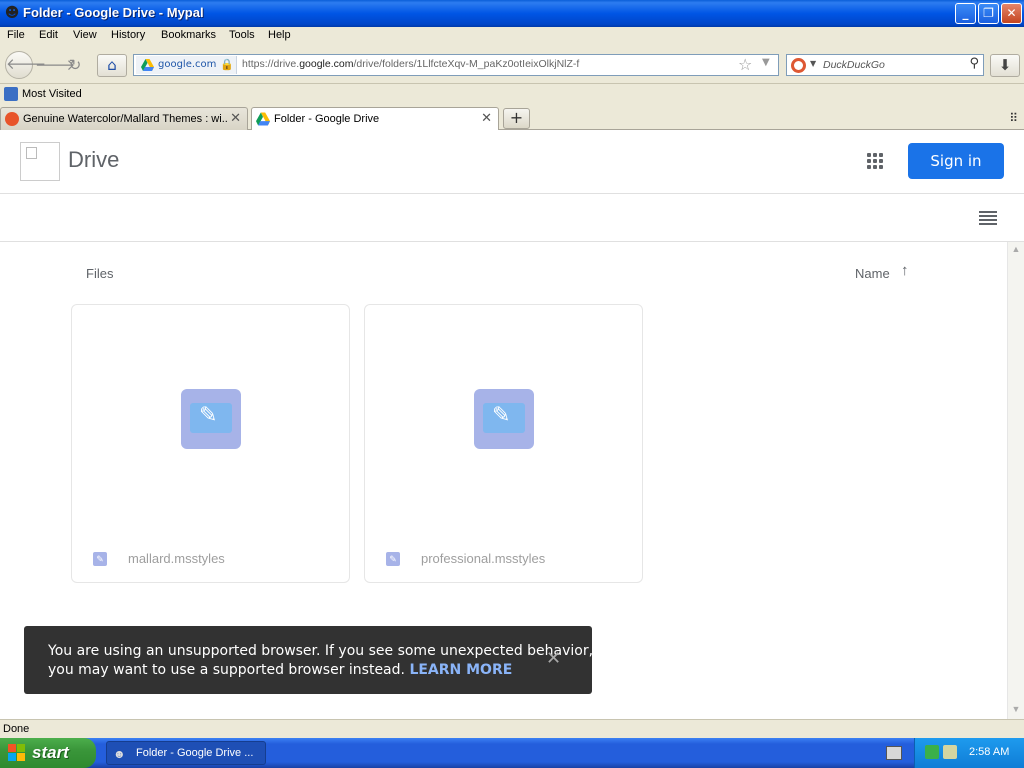 Image resolution: width=1024 pixels, height=768 pixels. I want to click on tab-google-drive: Folder - Google Drive ✕, so click(375, 118).